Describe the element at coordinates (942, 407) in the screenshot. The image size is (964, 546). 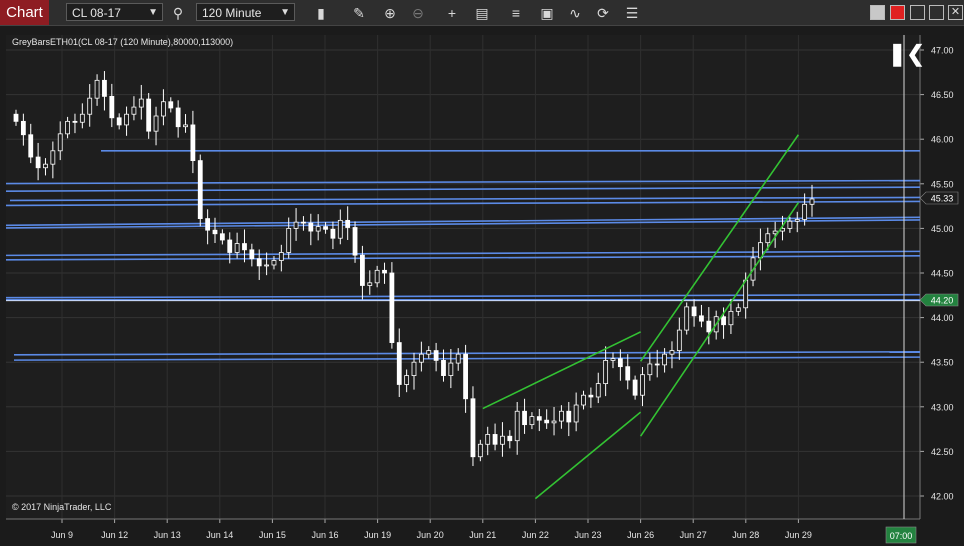
I see `y-tick-label: 43.00` at that location.